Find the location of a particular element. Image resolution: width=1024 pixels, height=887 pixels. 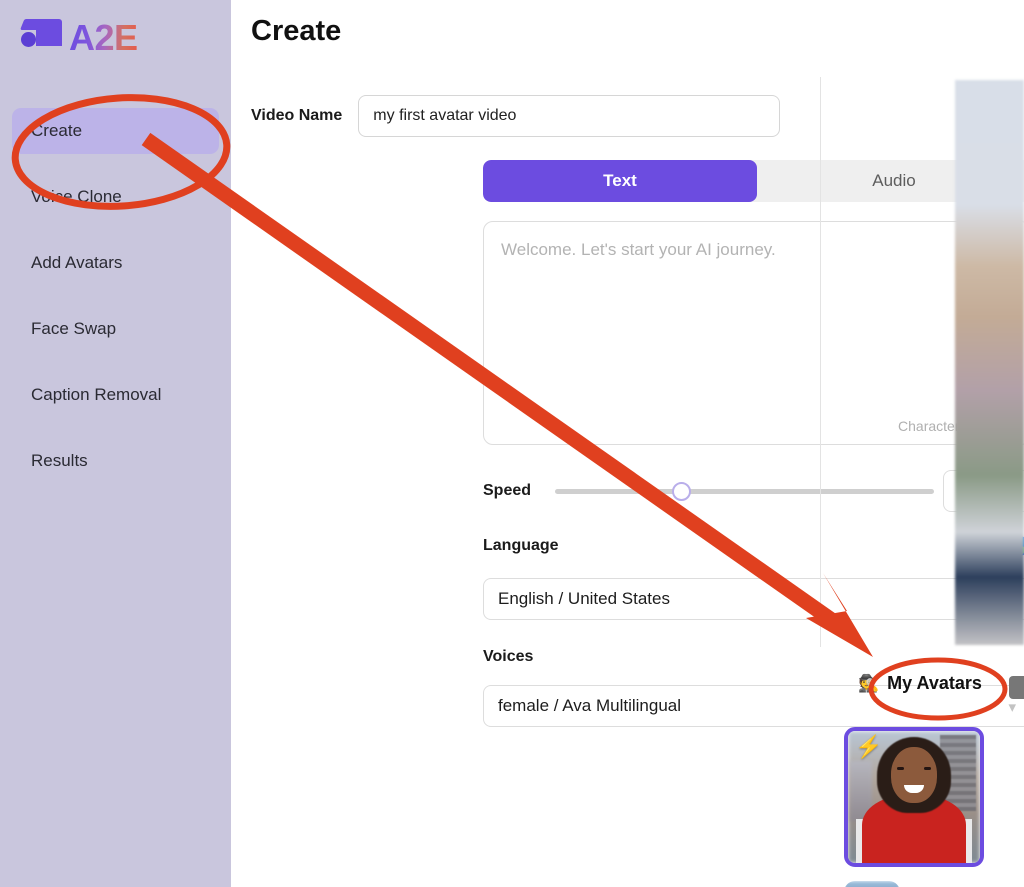

avatar-card-woman-red-dress: ⚡ is located at coordinates (914, 797).